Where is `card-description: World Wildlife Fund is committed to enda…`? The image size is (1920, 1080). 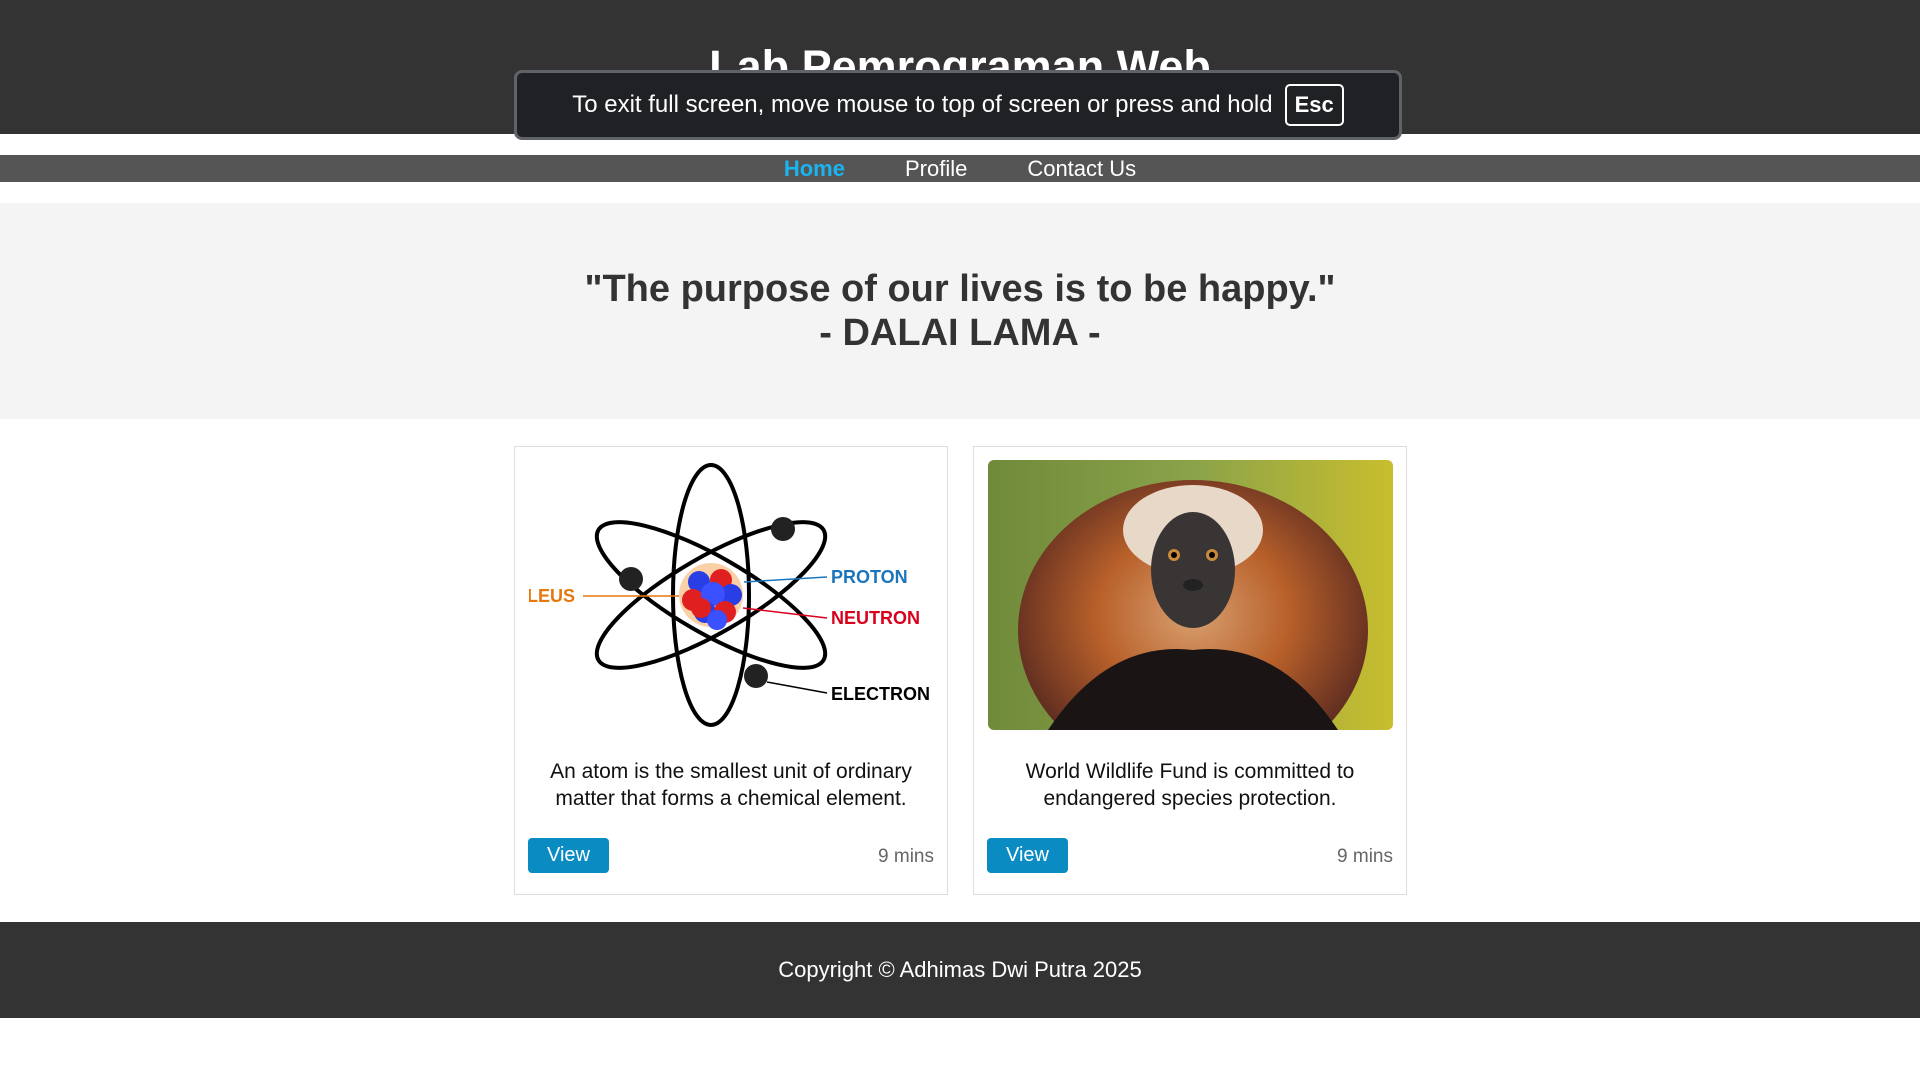
card-description: World Wildlife Fund is committed to enda… is located at coordinates (1190, 785).